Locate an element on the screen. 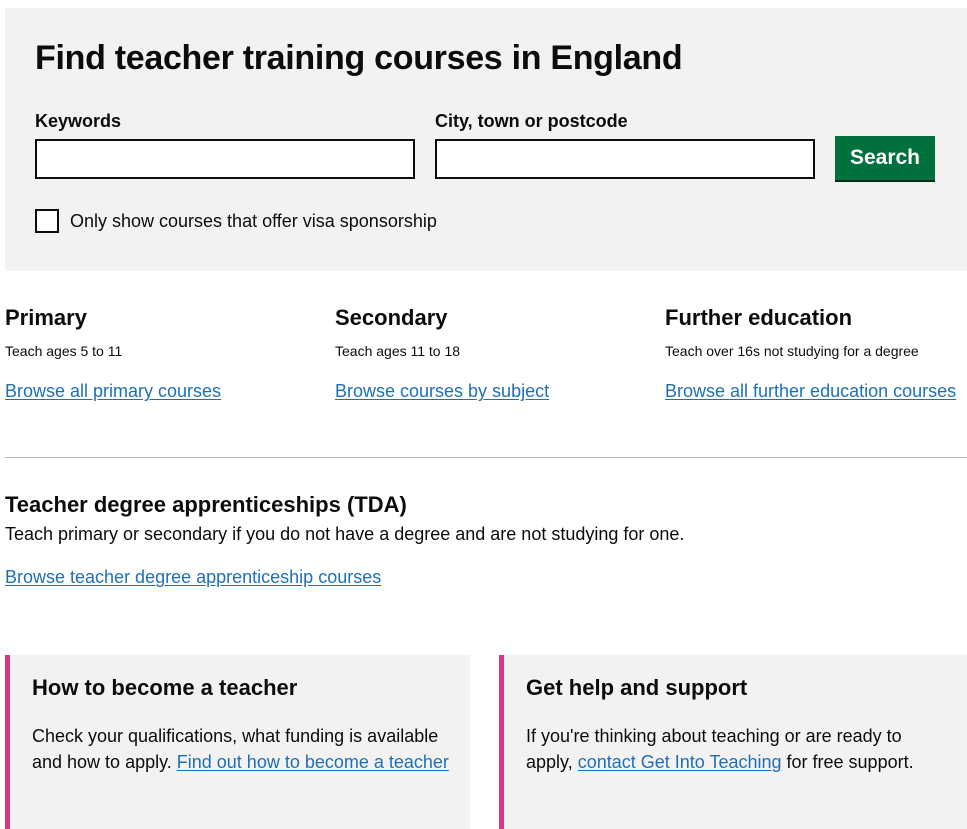  search-button: Search is located at coordinates (885, 158).